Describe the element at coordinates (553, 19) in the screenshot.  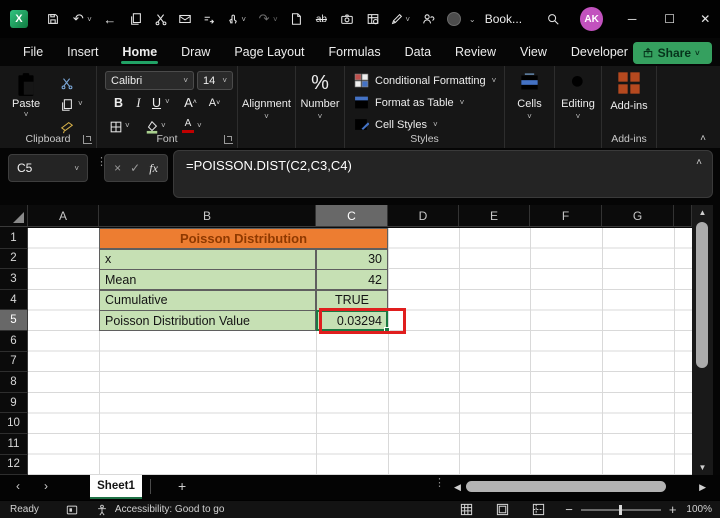
I see `search-icon` at that location.